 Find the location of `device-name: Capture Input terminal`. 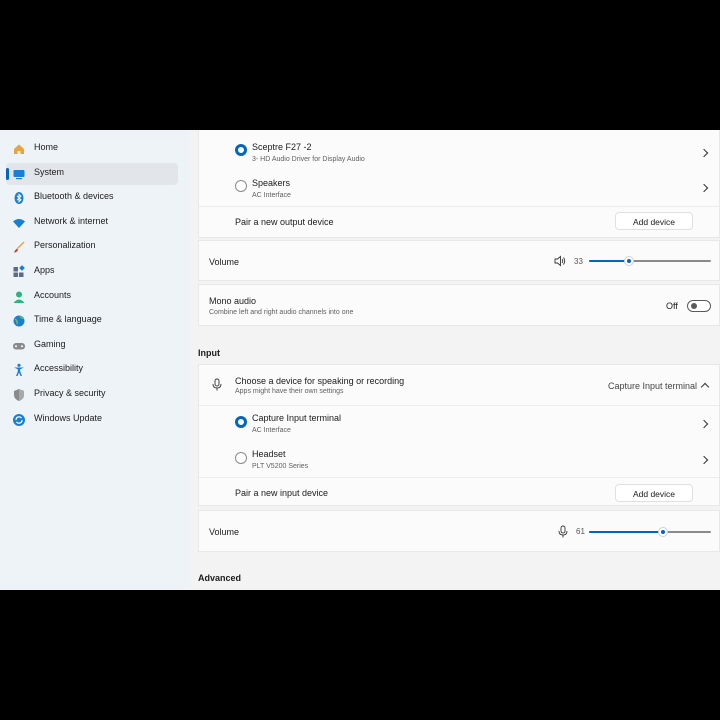

device-name: Capture Input terminal is located at coordinates (297, 418).